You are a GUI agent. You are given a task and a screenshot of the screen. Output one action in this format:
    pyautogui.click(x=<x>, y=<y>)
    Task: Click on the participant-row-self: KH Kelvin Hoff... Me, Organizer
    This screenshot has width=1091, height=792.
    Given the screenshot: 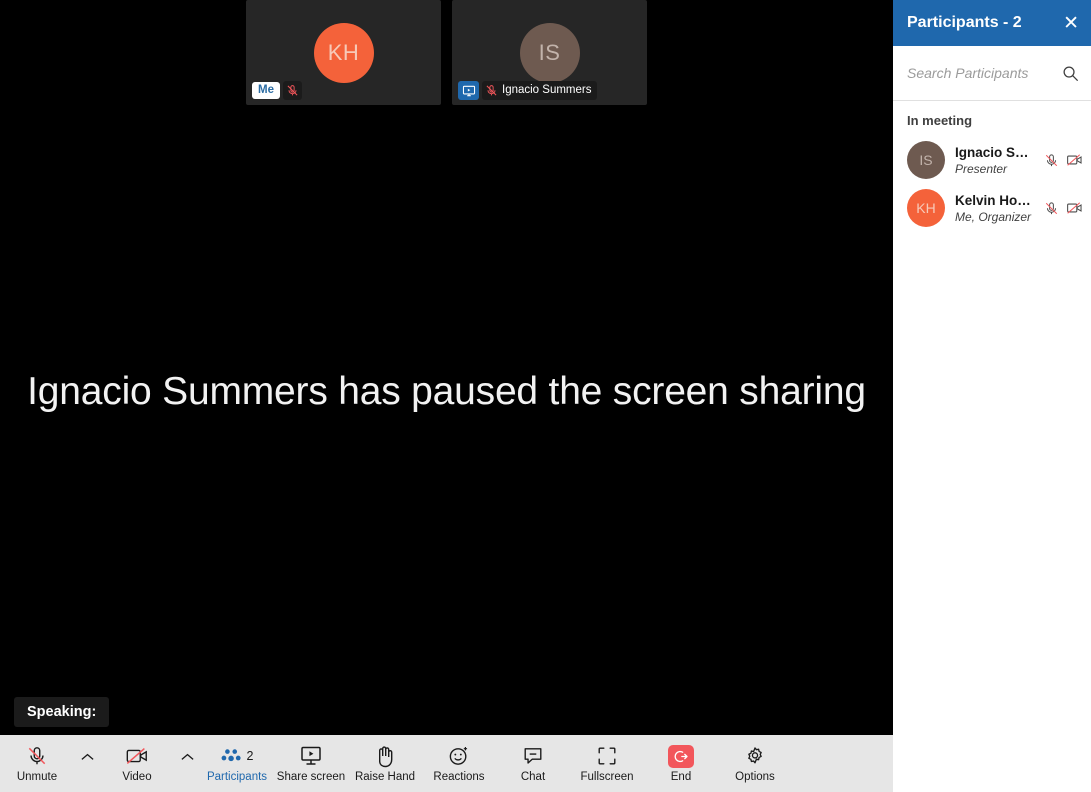 What is the action you would take?
    pyautogui.click(x=992, y=208)
    